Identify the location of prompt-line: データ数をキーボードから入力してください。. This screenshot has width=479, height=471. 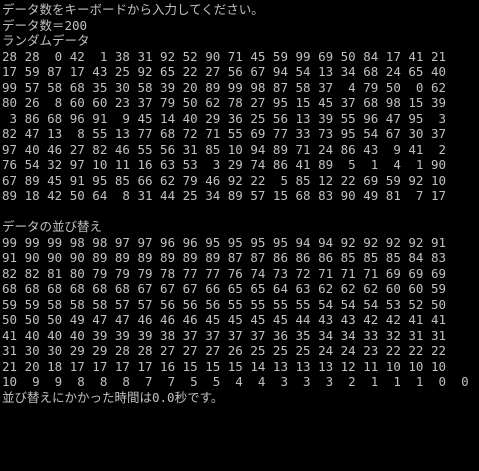
(133, 9).